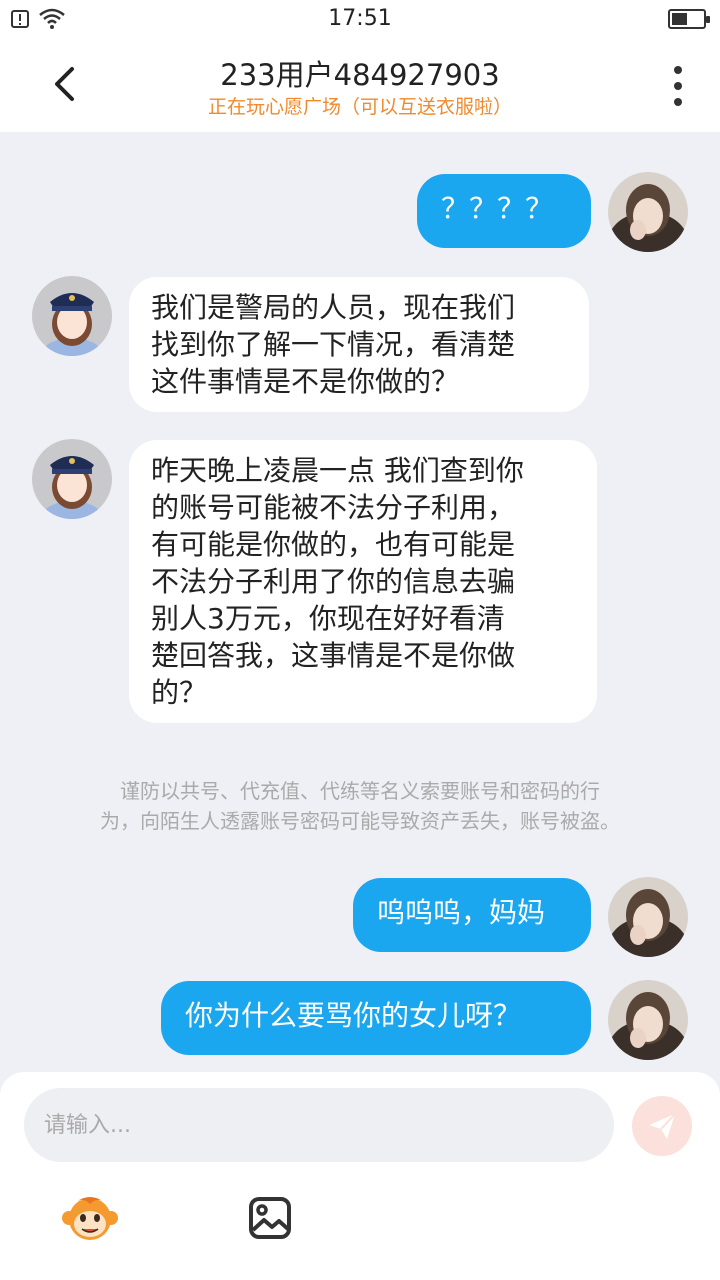 This screenshot has height=1280, width=720. I want to click on send-button, so click(662, 1126).